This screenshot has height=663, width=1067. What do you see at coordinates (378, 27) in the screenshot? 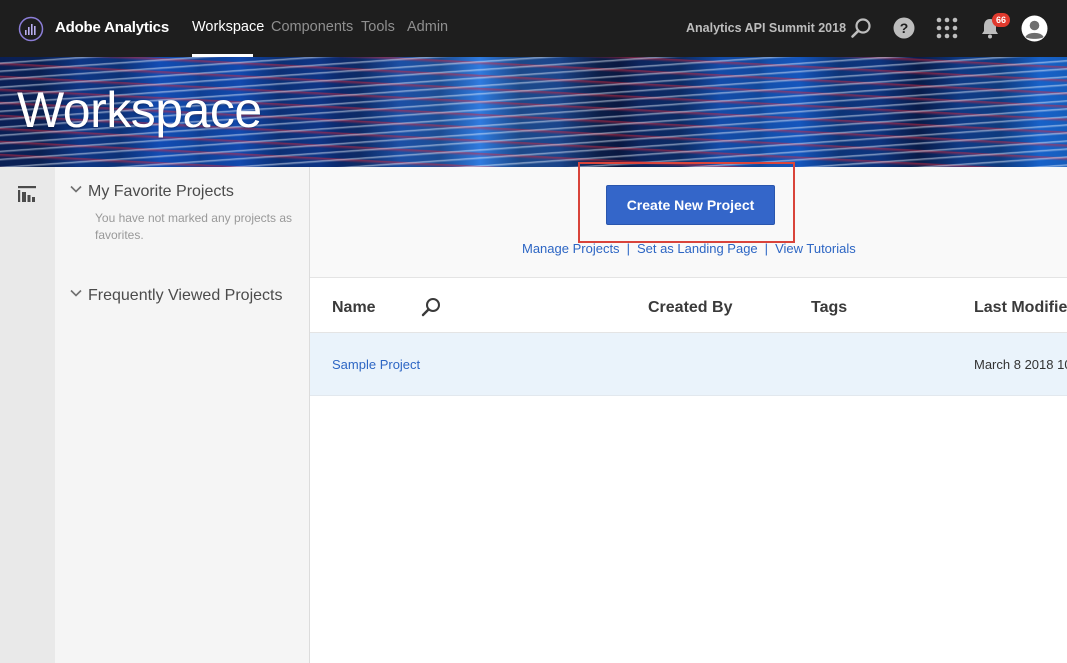
I see `nav-tab-tools: Tools` at bounding box center [378, 27].